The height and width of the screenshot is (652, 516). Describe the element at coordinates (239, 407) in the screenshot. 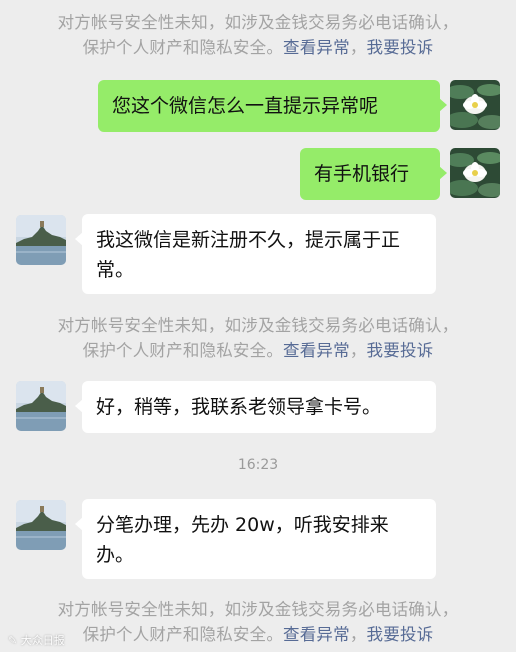

I see `message-text: 好，稍等，我联系老领导拿卡号。` at that location.